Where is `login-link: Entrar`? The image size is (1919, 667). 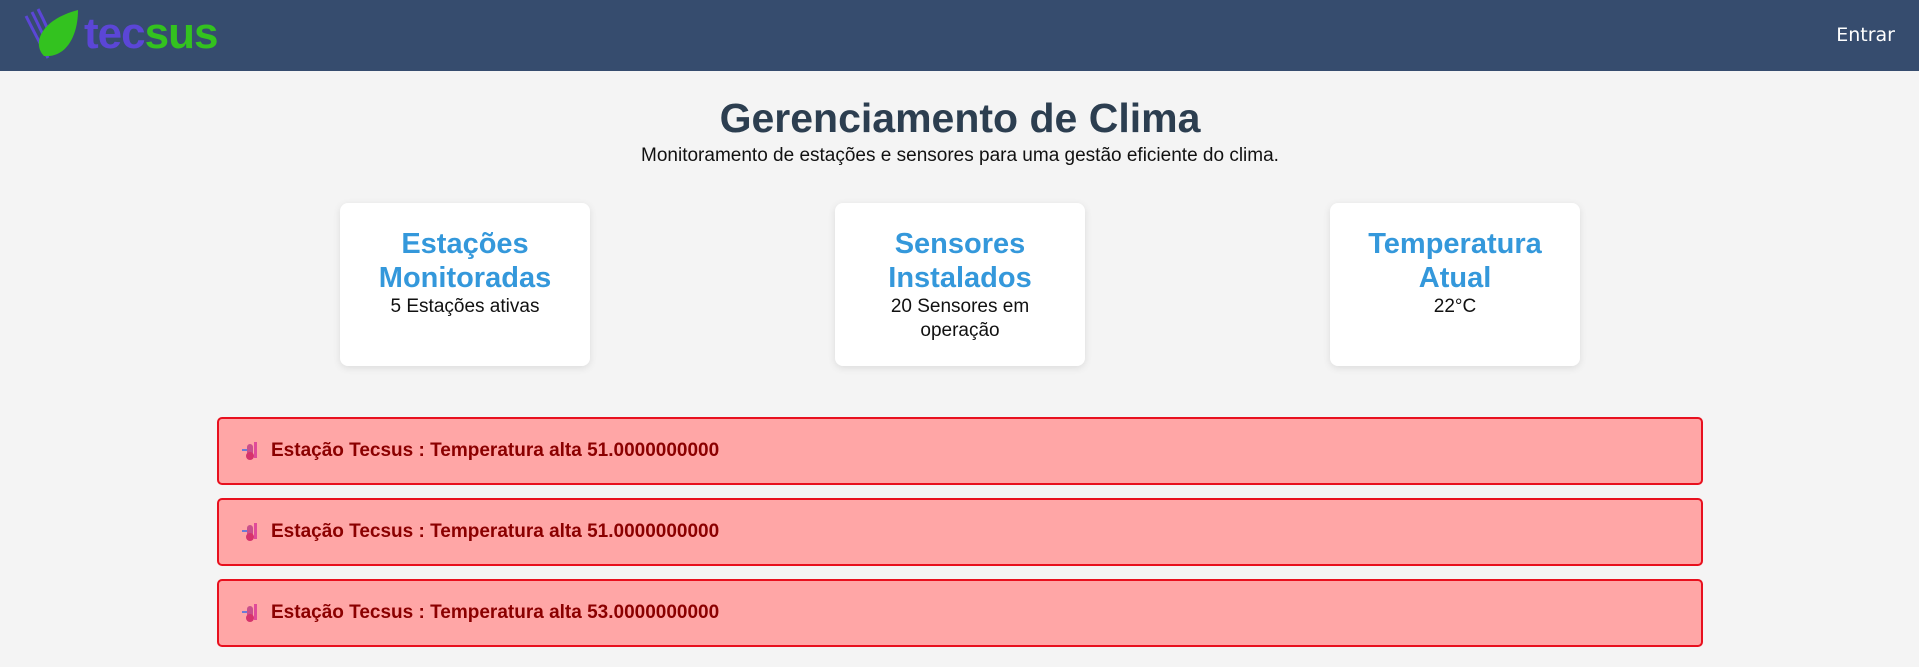
login-link: Entrar is located at coordinates (1865, 35).